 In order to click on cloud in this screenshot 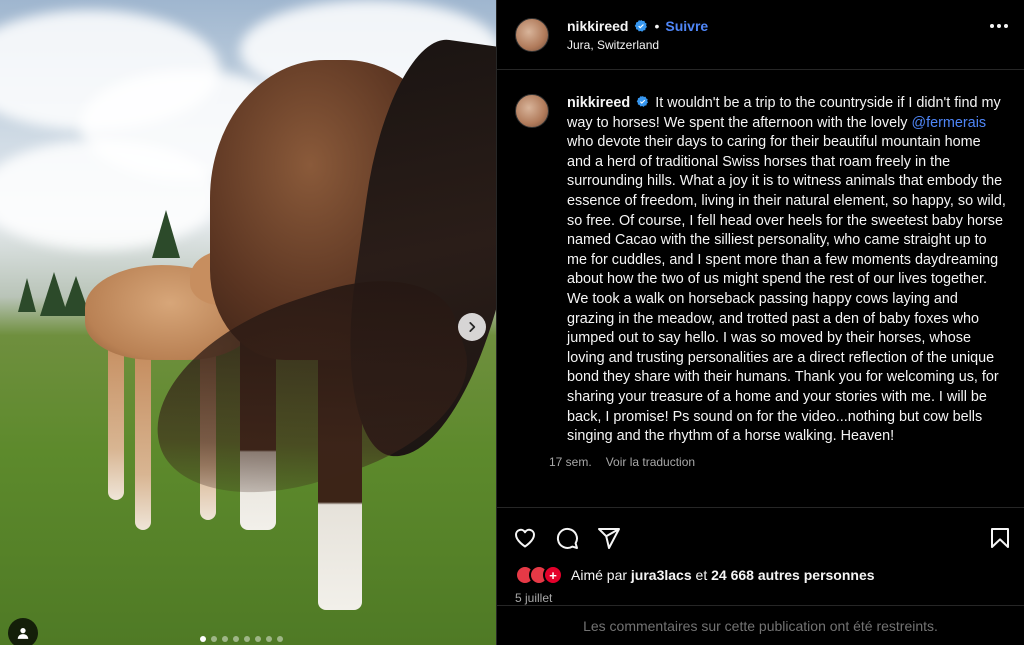, I will do `click(110, 195)`.